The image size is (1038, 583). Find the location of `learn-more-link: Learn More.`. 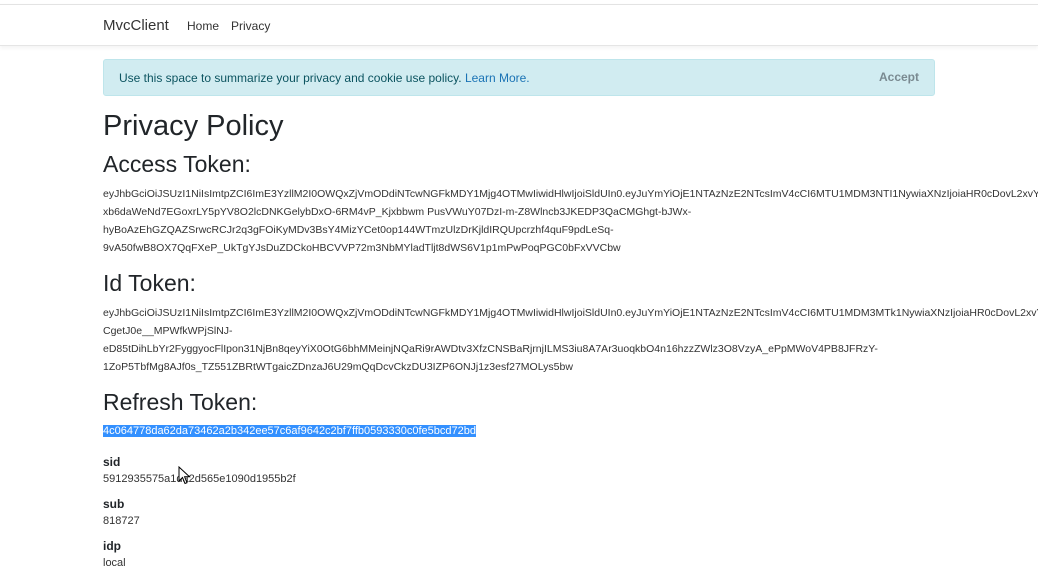

learn-more-link: Learn More. is located at coordinates (497, 78).